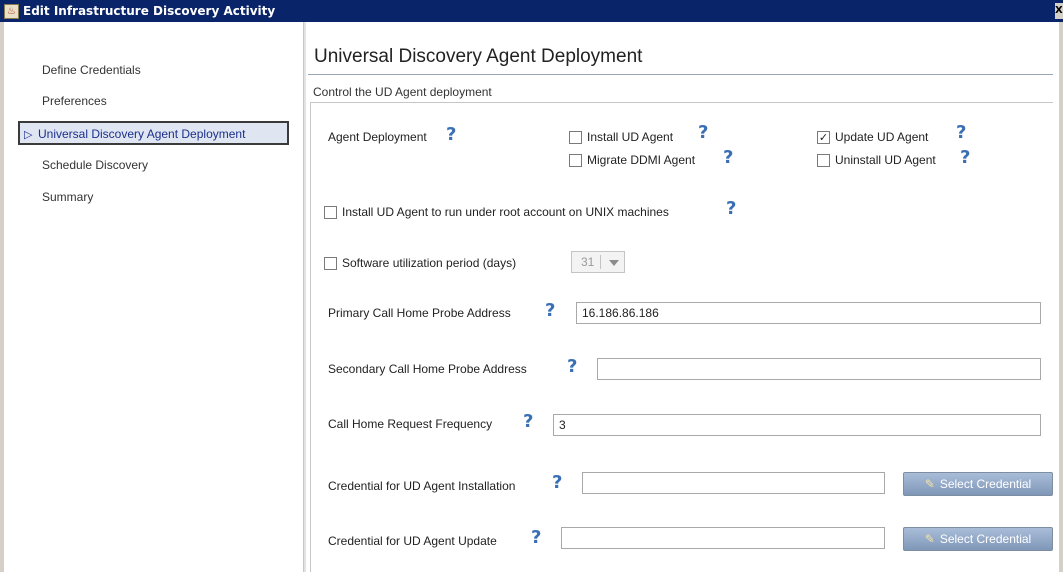  I want to click on root-account-checkbox, so click(330, 212).